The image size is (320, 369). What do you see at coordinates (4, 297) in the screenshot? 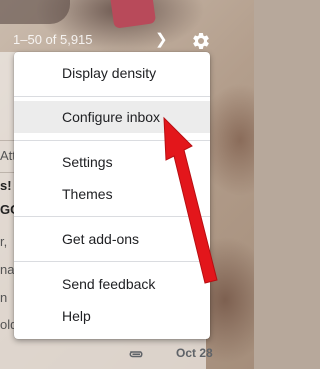
I see `list-item-fragment: n` at bounding box center [4, 297].